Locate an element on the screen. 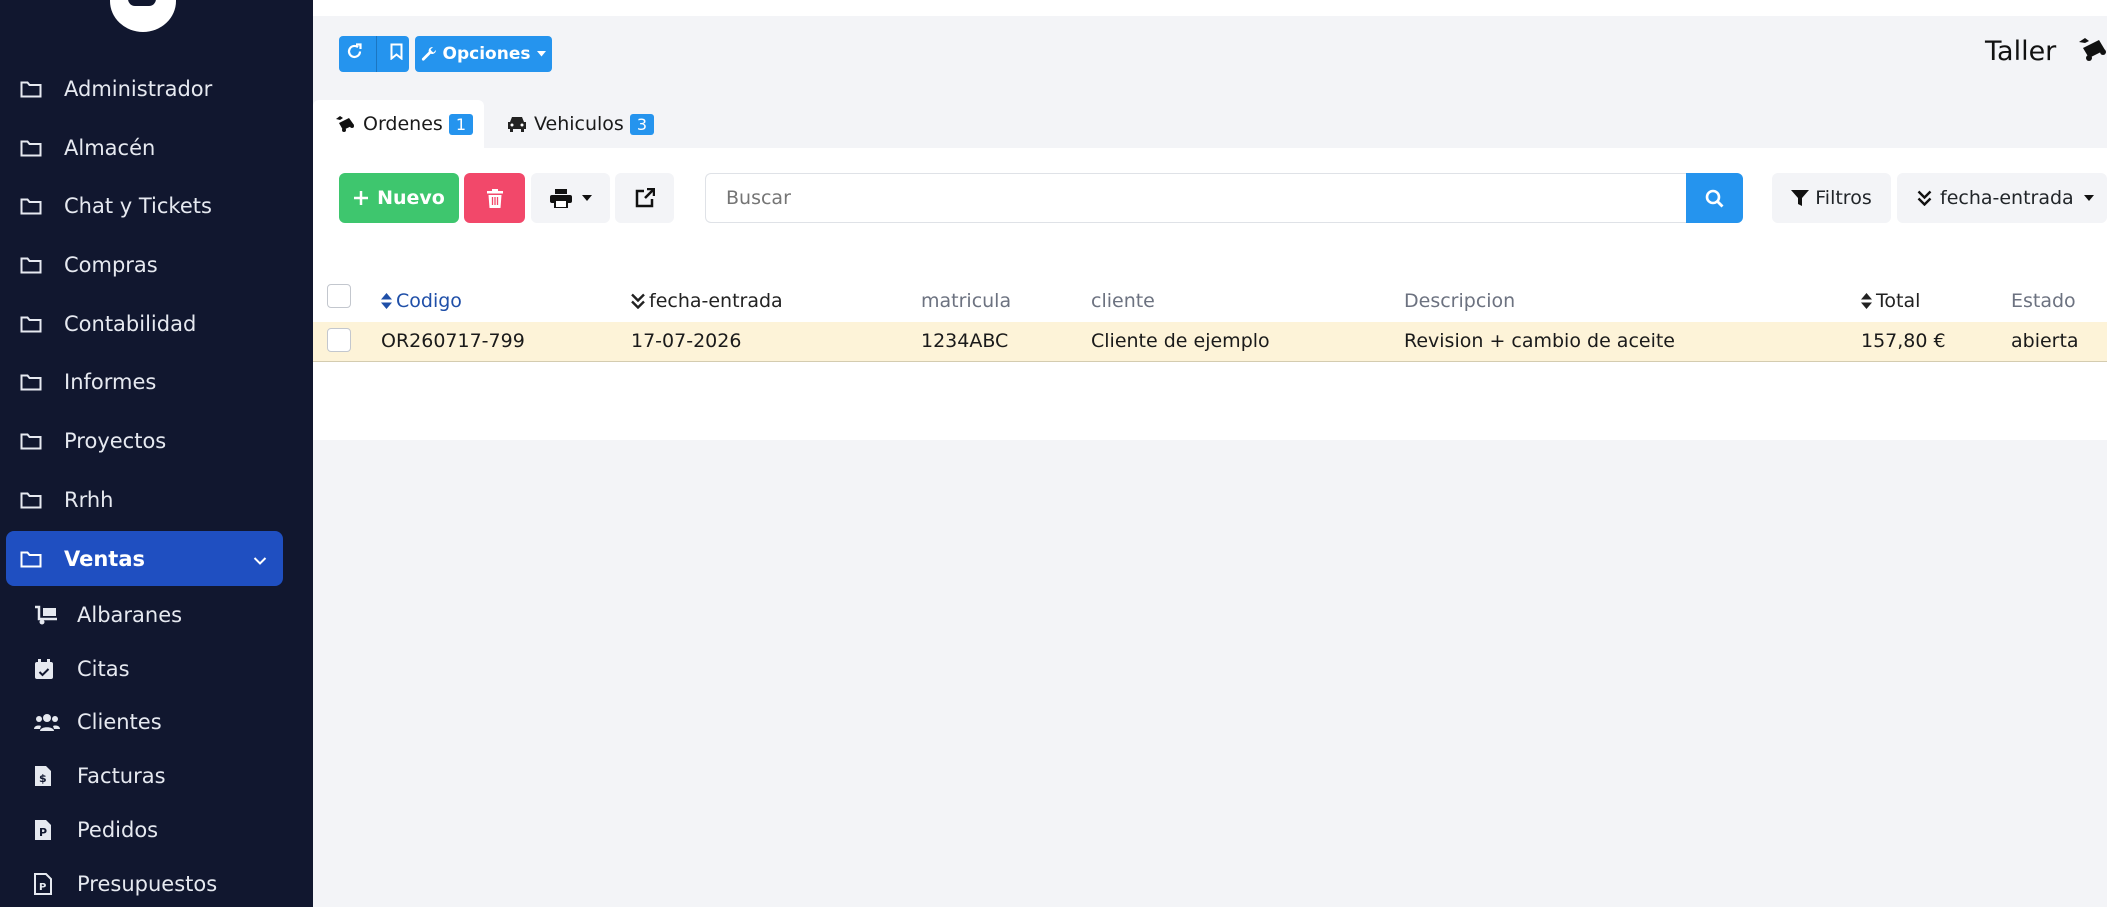  count-badge: 3 is located at coordinates (642, 124).